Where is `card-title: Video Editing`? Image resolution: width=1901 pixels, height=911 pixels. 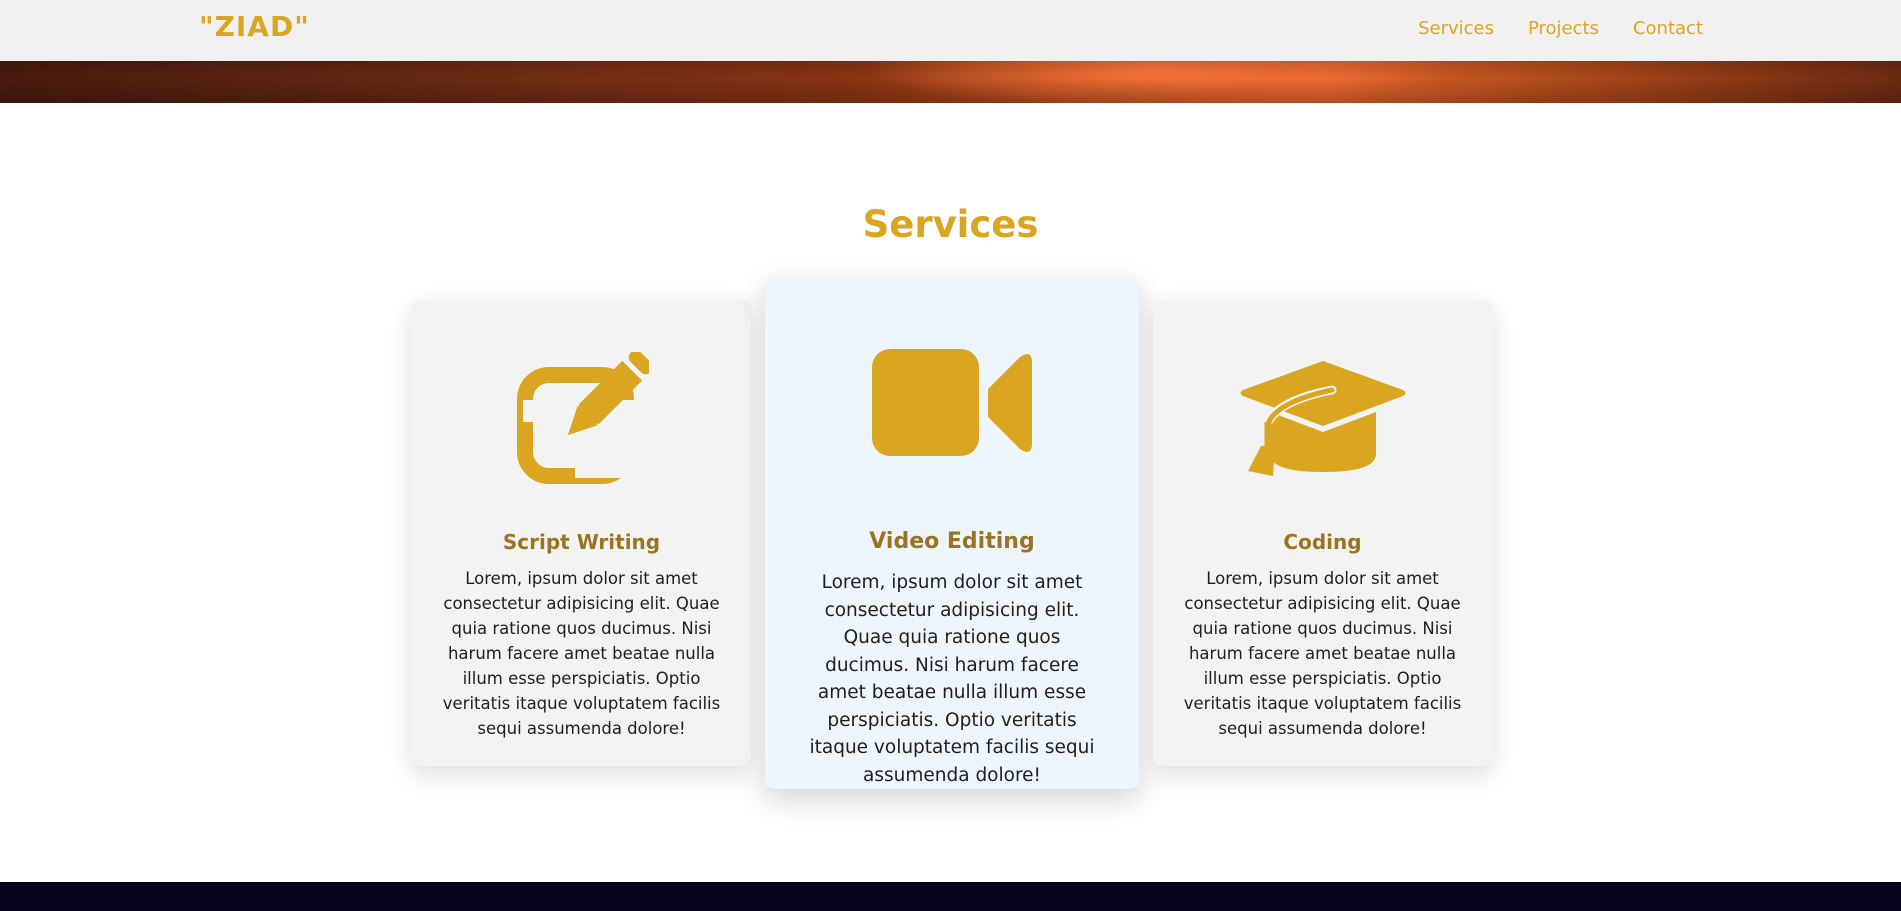 card-title: Video Editing is located at coordinates (952, 541).